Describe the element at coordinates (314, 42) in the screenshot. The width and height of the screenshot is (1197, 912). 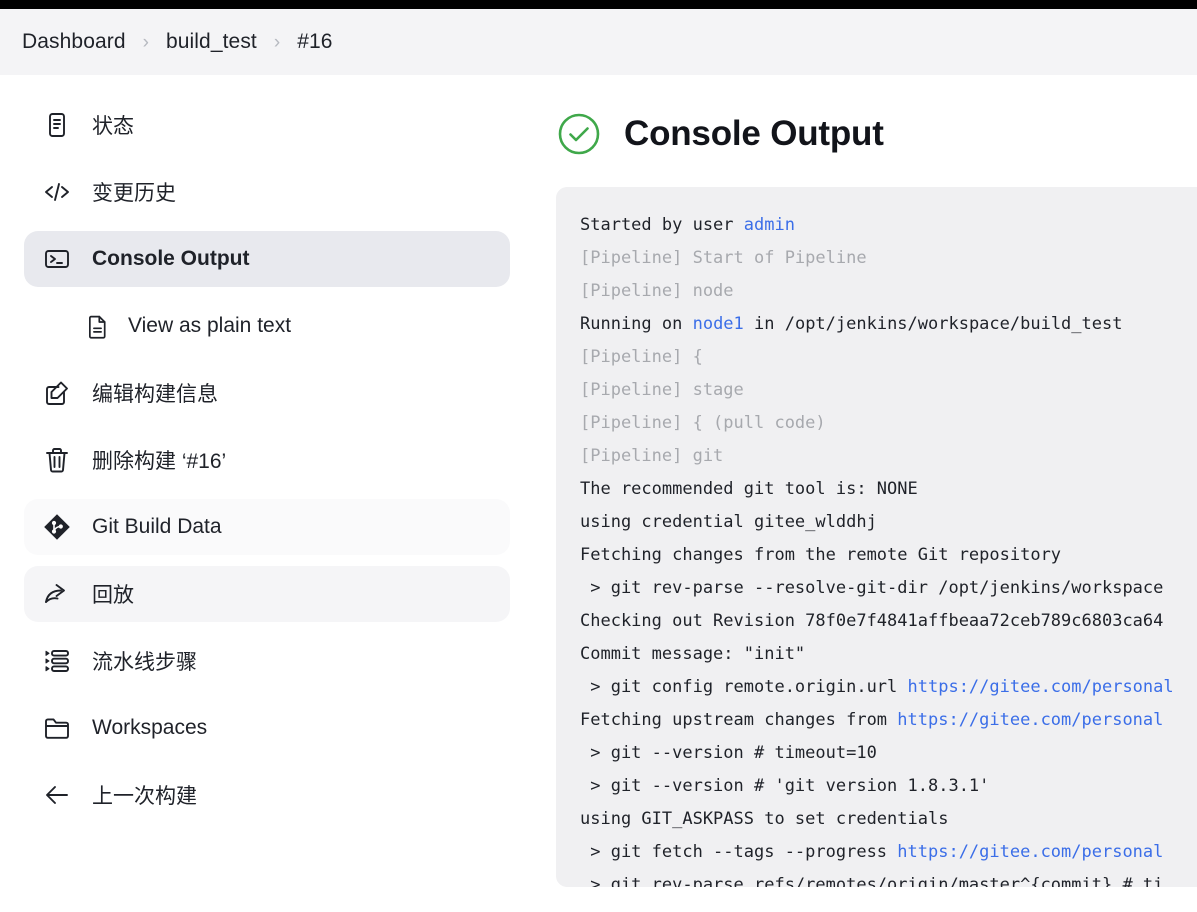
I see `breadcrumb-build-number: #16` at that location.